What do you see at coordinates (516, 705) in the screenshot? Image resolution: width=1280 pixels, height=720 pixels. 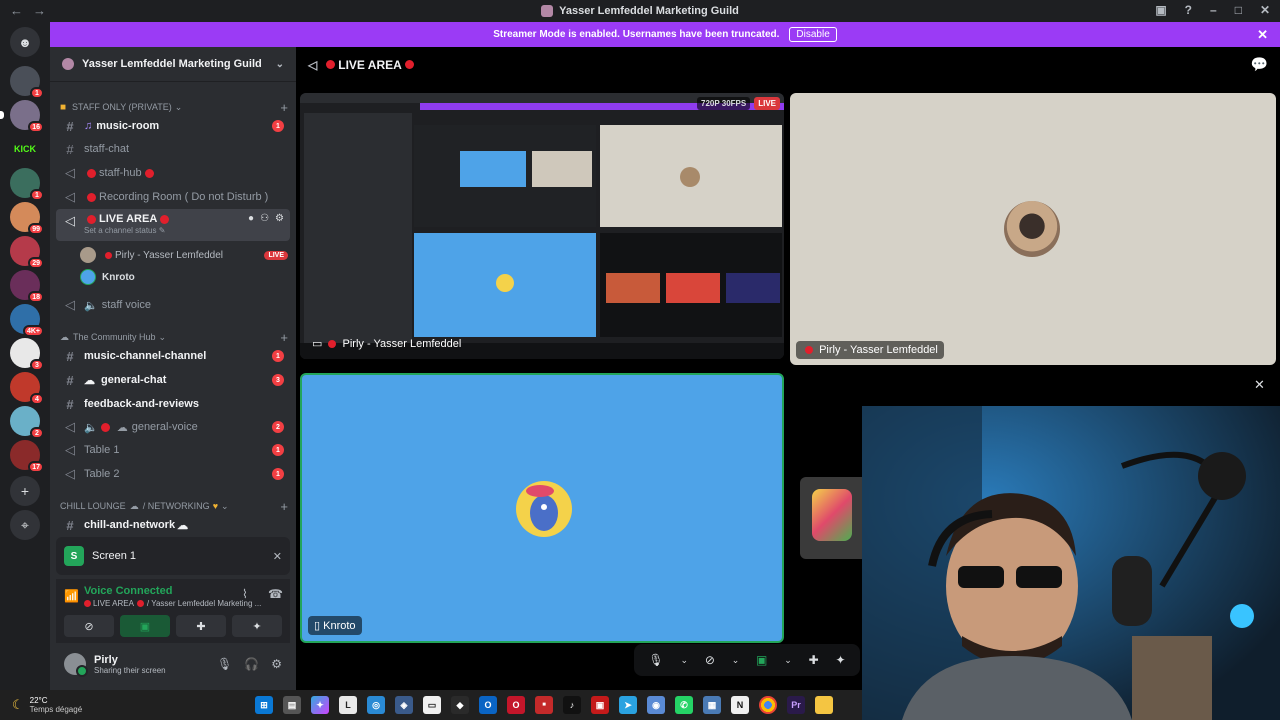 I see `opera-icon: O` at bounding box center [516, 705].